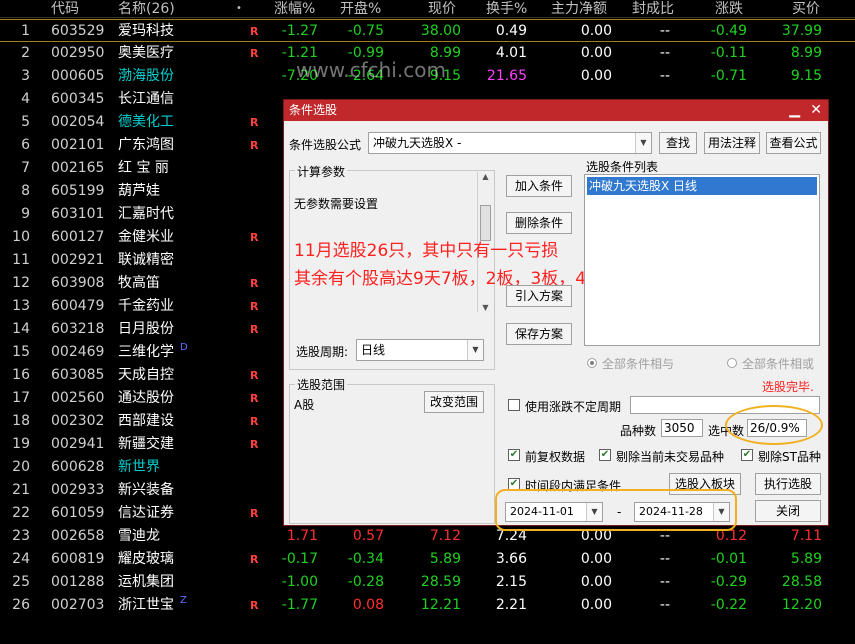 The width and height of the screenshot is (855, 644). What do you see at coordinates (336, 204) in the screenshot?
I see `no-params-text: 无参数需要设置` at bounding box center [336, 204].